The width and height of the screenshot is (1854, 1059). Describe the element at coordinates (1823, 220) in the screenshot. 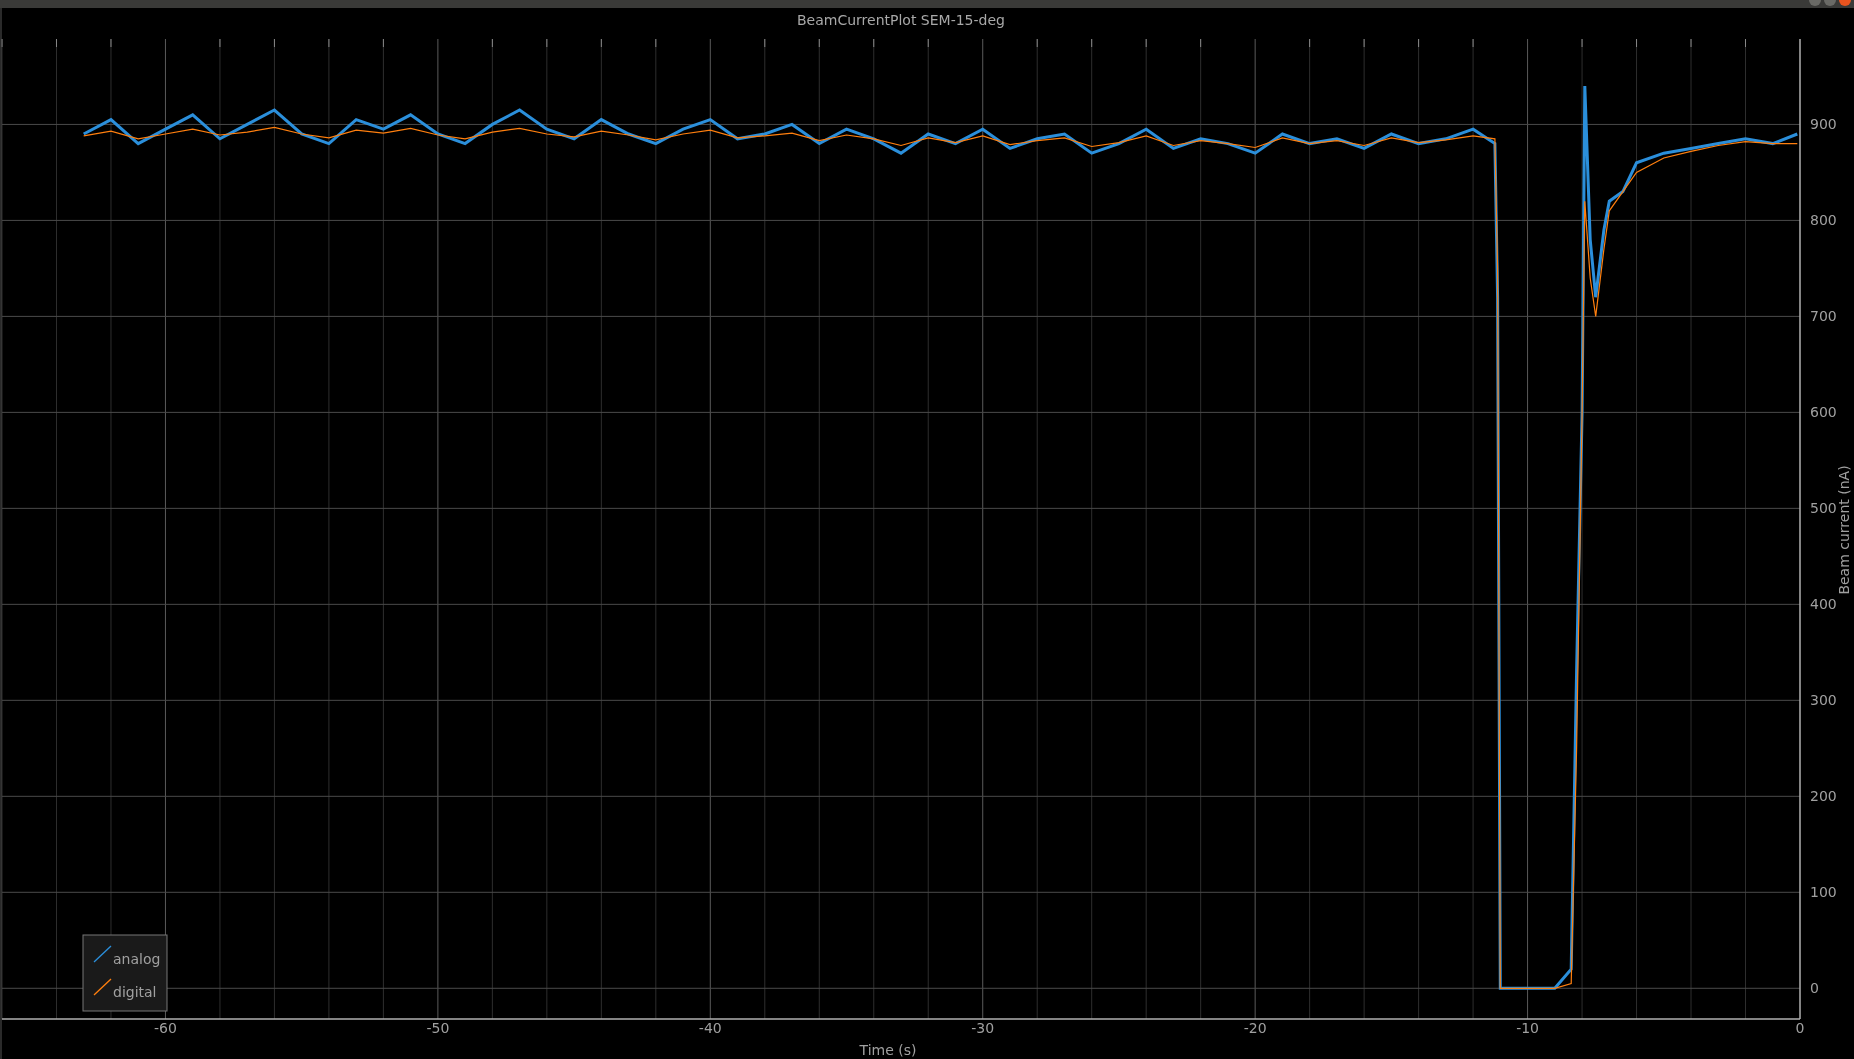

I see `y-tick-label: 800` at that location.